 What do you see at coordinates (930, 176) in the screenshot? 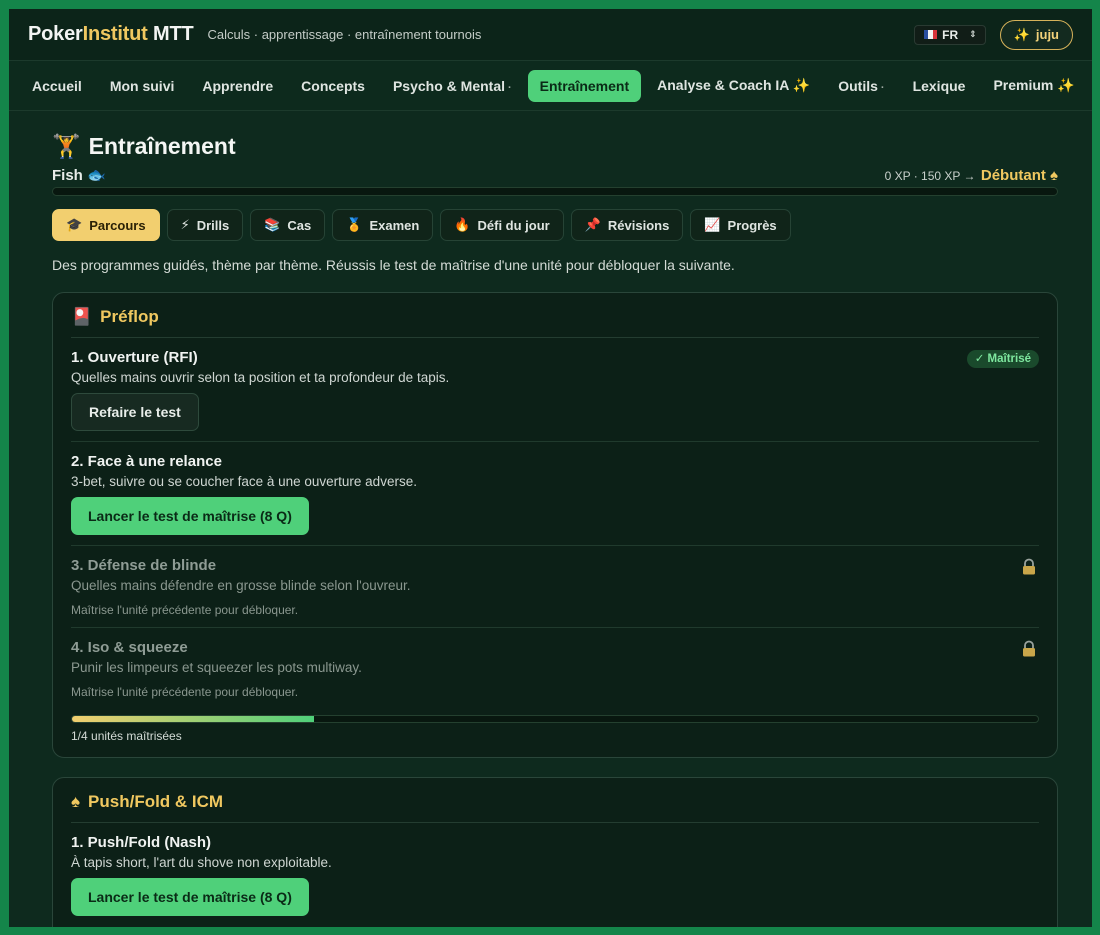
I see `xp-text: 0 XP · 150 XP →` at bounding box center [930, 176].